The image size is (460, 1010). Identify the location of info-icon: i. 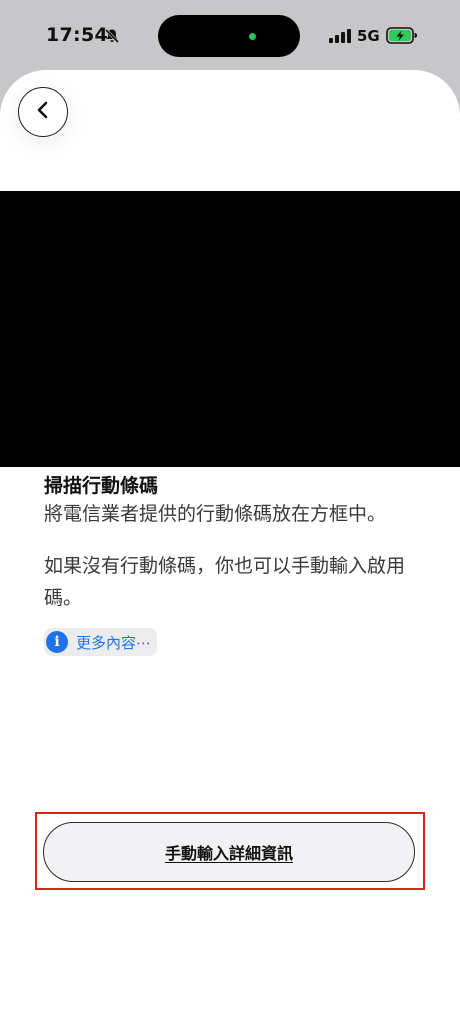
(57, 642).